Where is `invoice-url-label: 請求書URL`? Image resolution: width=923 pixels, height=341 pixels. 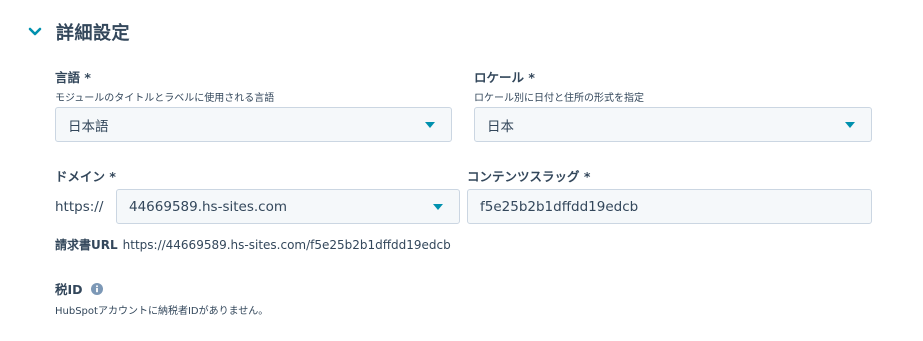 invoice-url-label: 請求書URL is located at coordinates (86, 245).